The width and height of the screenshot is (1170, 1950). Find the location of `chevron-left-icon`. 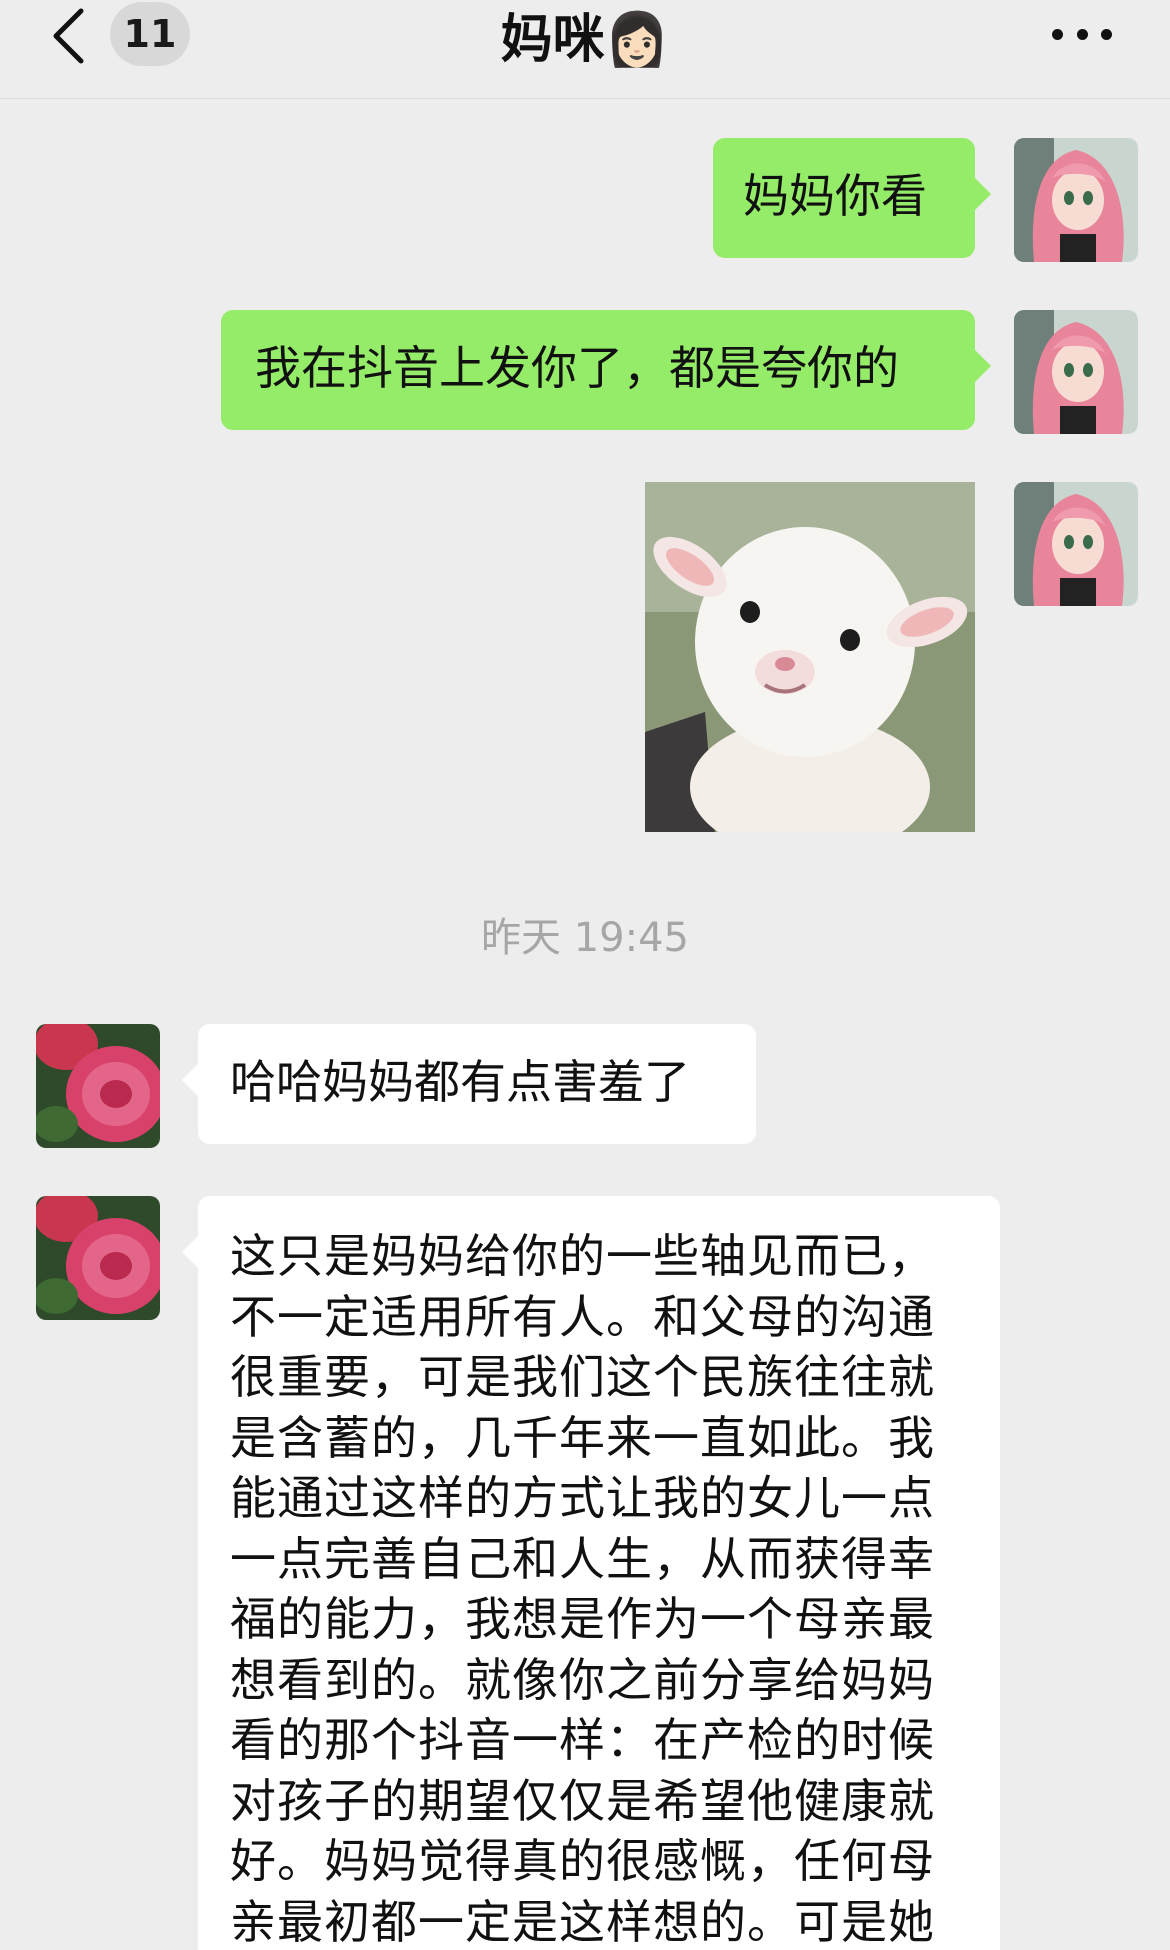

chevron-left-icon is located at coordinates (68, 36).